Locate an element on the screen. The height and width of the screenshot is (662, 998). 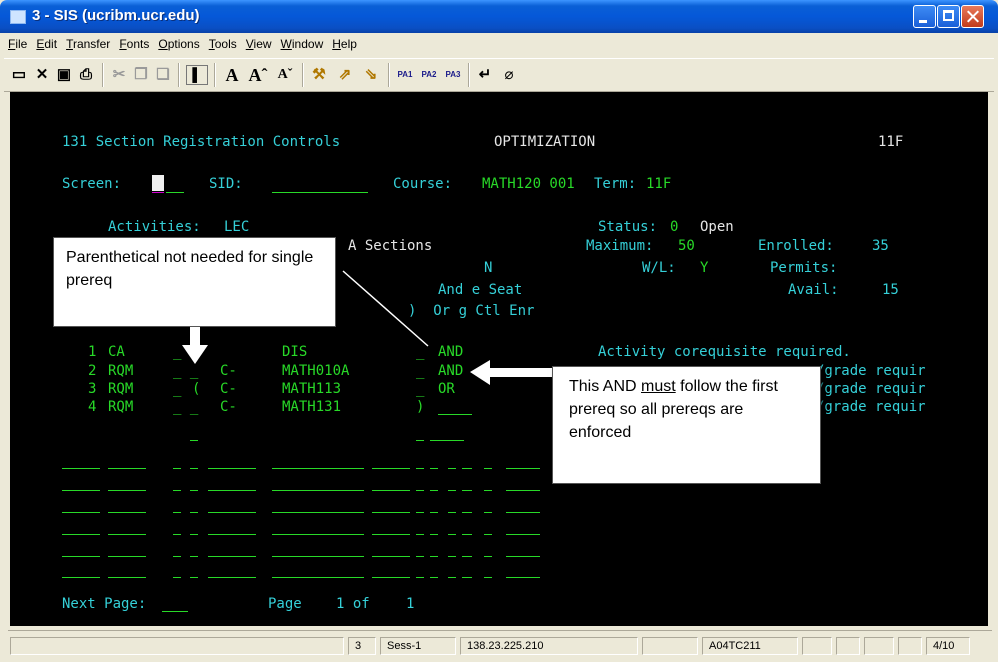
window-titlebar: 3 - SIS (ucribm.ucr.edu) is located at coordinates (499, 16).